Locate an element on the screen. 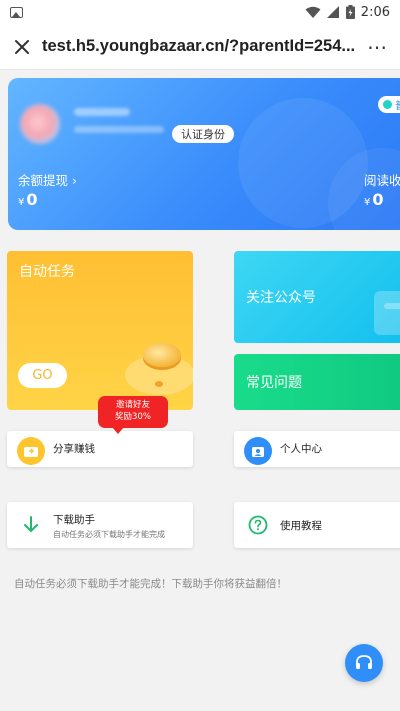 This screenshot has width=400, height=711. status-bar: 2:06 is located at coordinates (200, 12).